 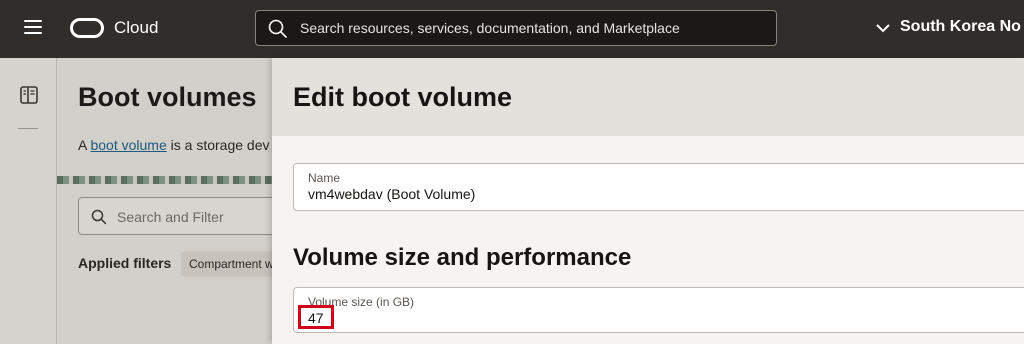 What do you see at coordinates (608, 194) in the screenshot?
I see `name-input` at bounding box center [608, 194].